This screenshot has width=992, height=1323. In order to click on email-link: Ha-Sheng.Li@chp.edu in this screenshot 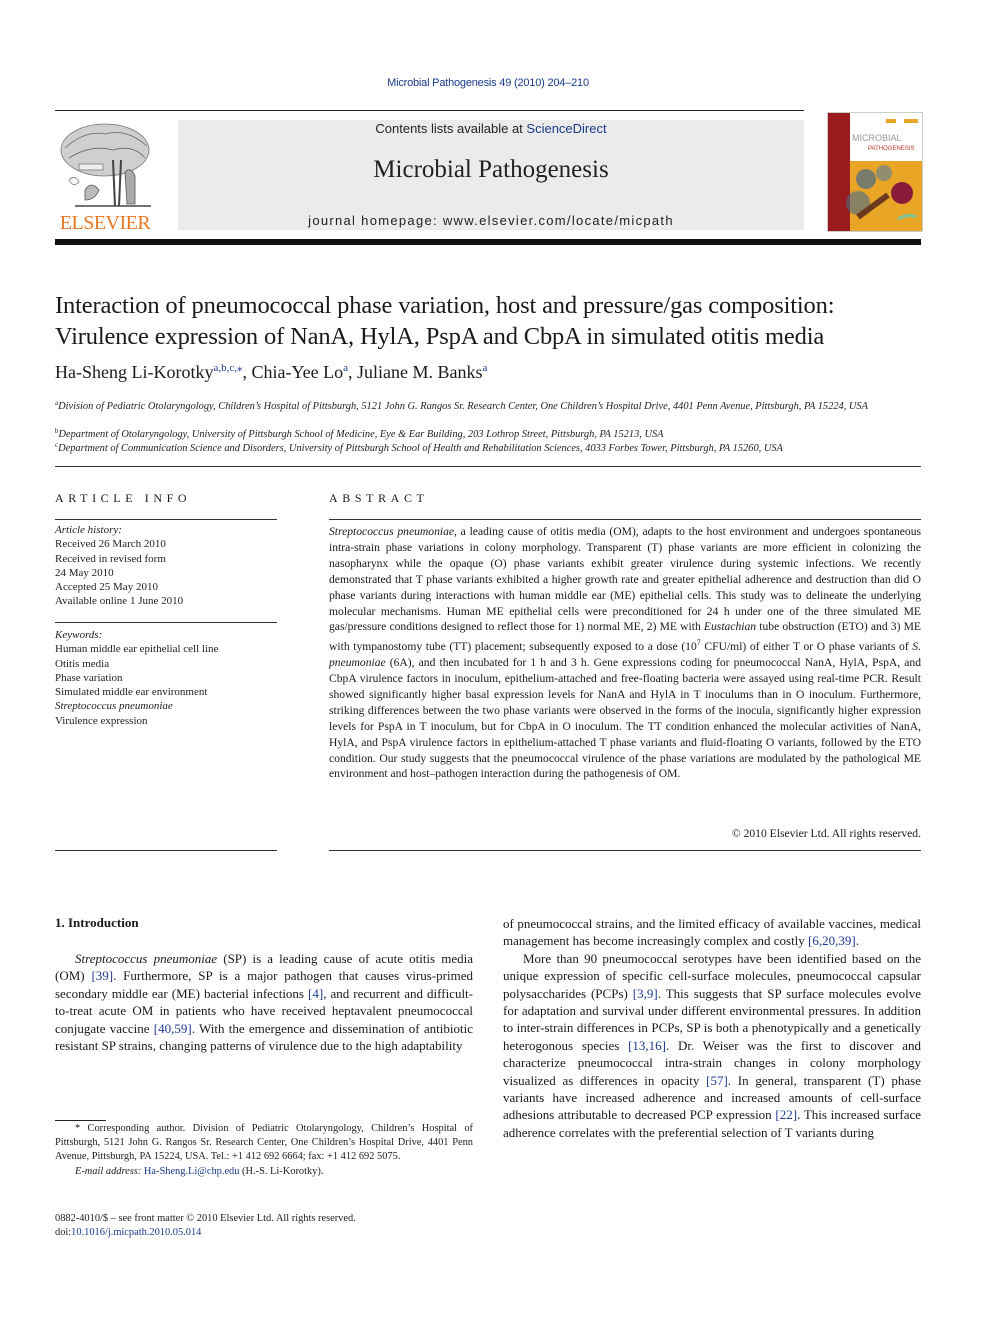, I will do `click(192, 1171)`.